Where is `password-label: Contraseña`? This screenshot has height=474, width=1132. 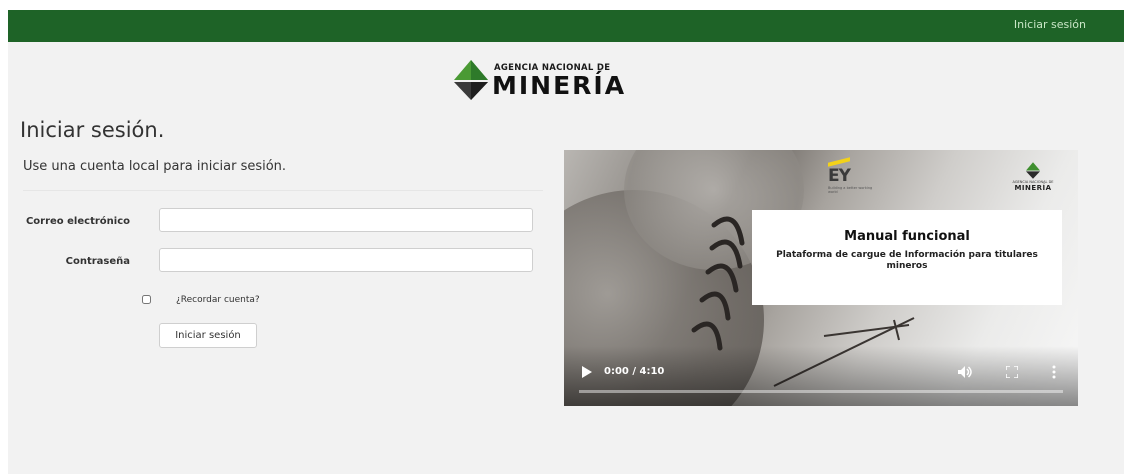 password-label: Contraseña is located at coordinates (97, 261).